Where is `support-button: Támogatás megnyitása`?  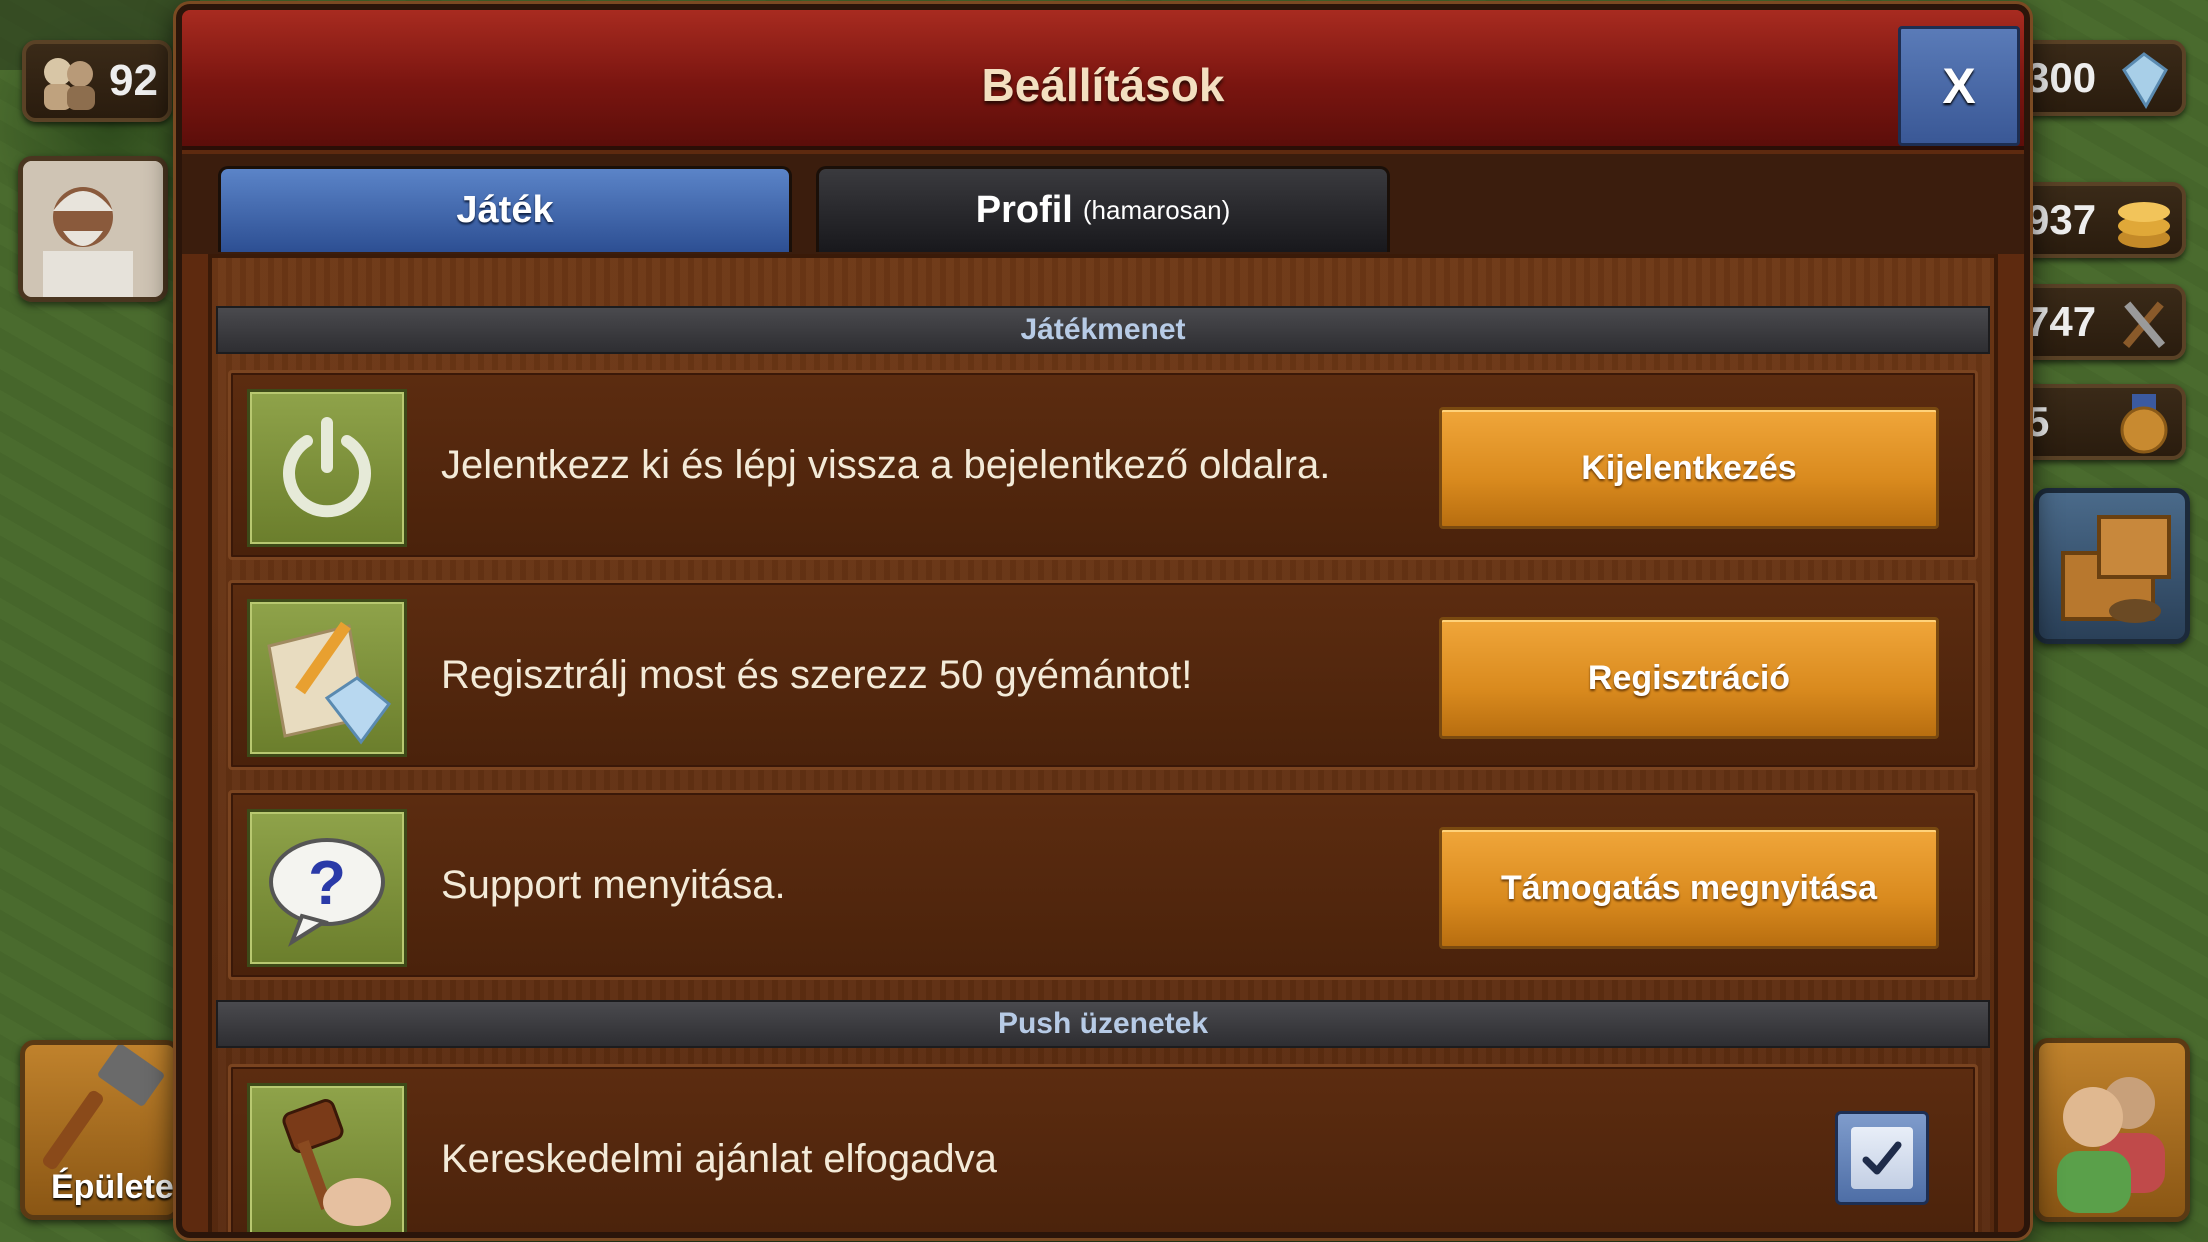
support-button: Támogatás megnyitása is located at coordinates (1689, 888).